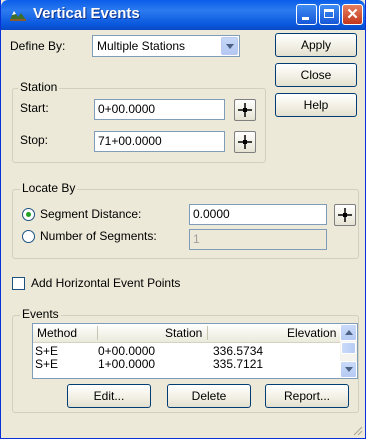  I want to click on define-by-select: Multiple Stations, so click(166, 46).